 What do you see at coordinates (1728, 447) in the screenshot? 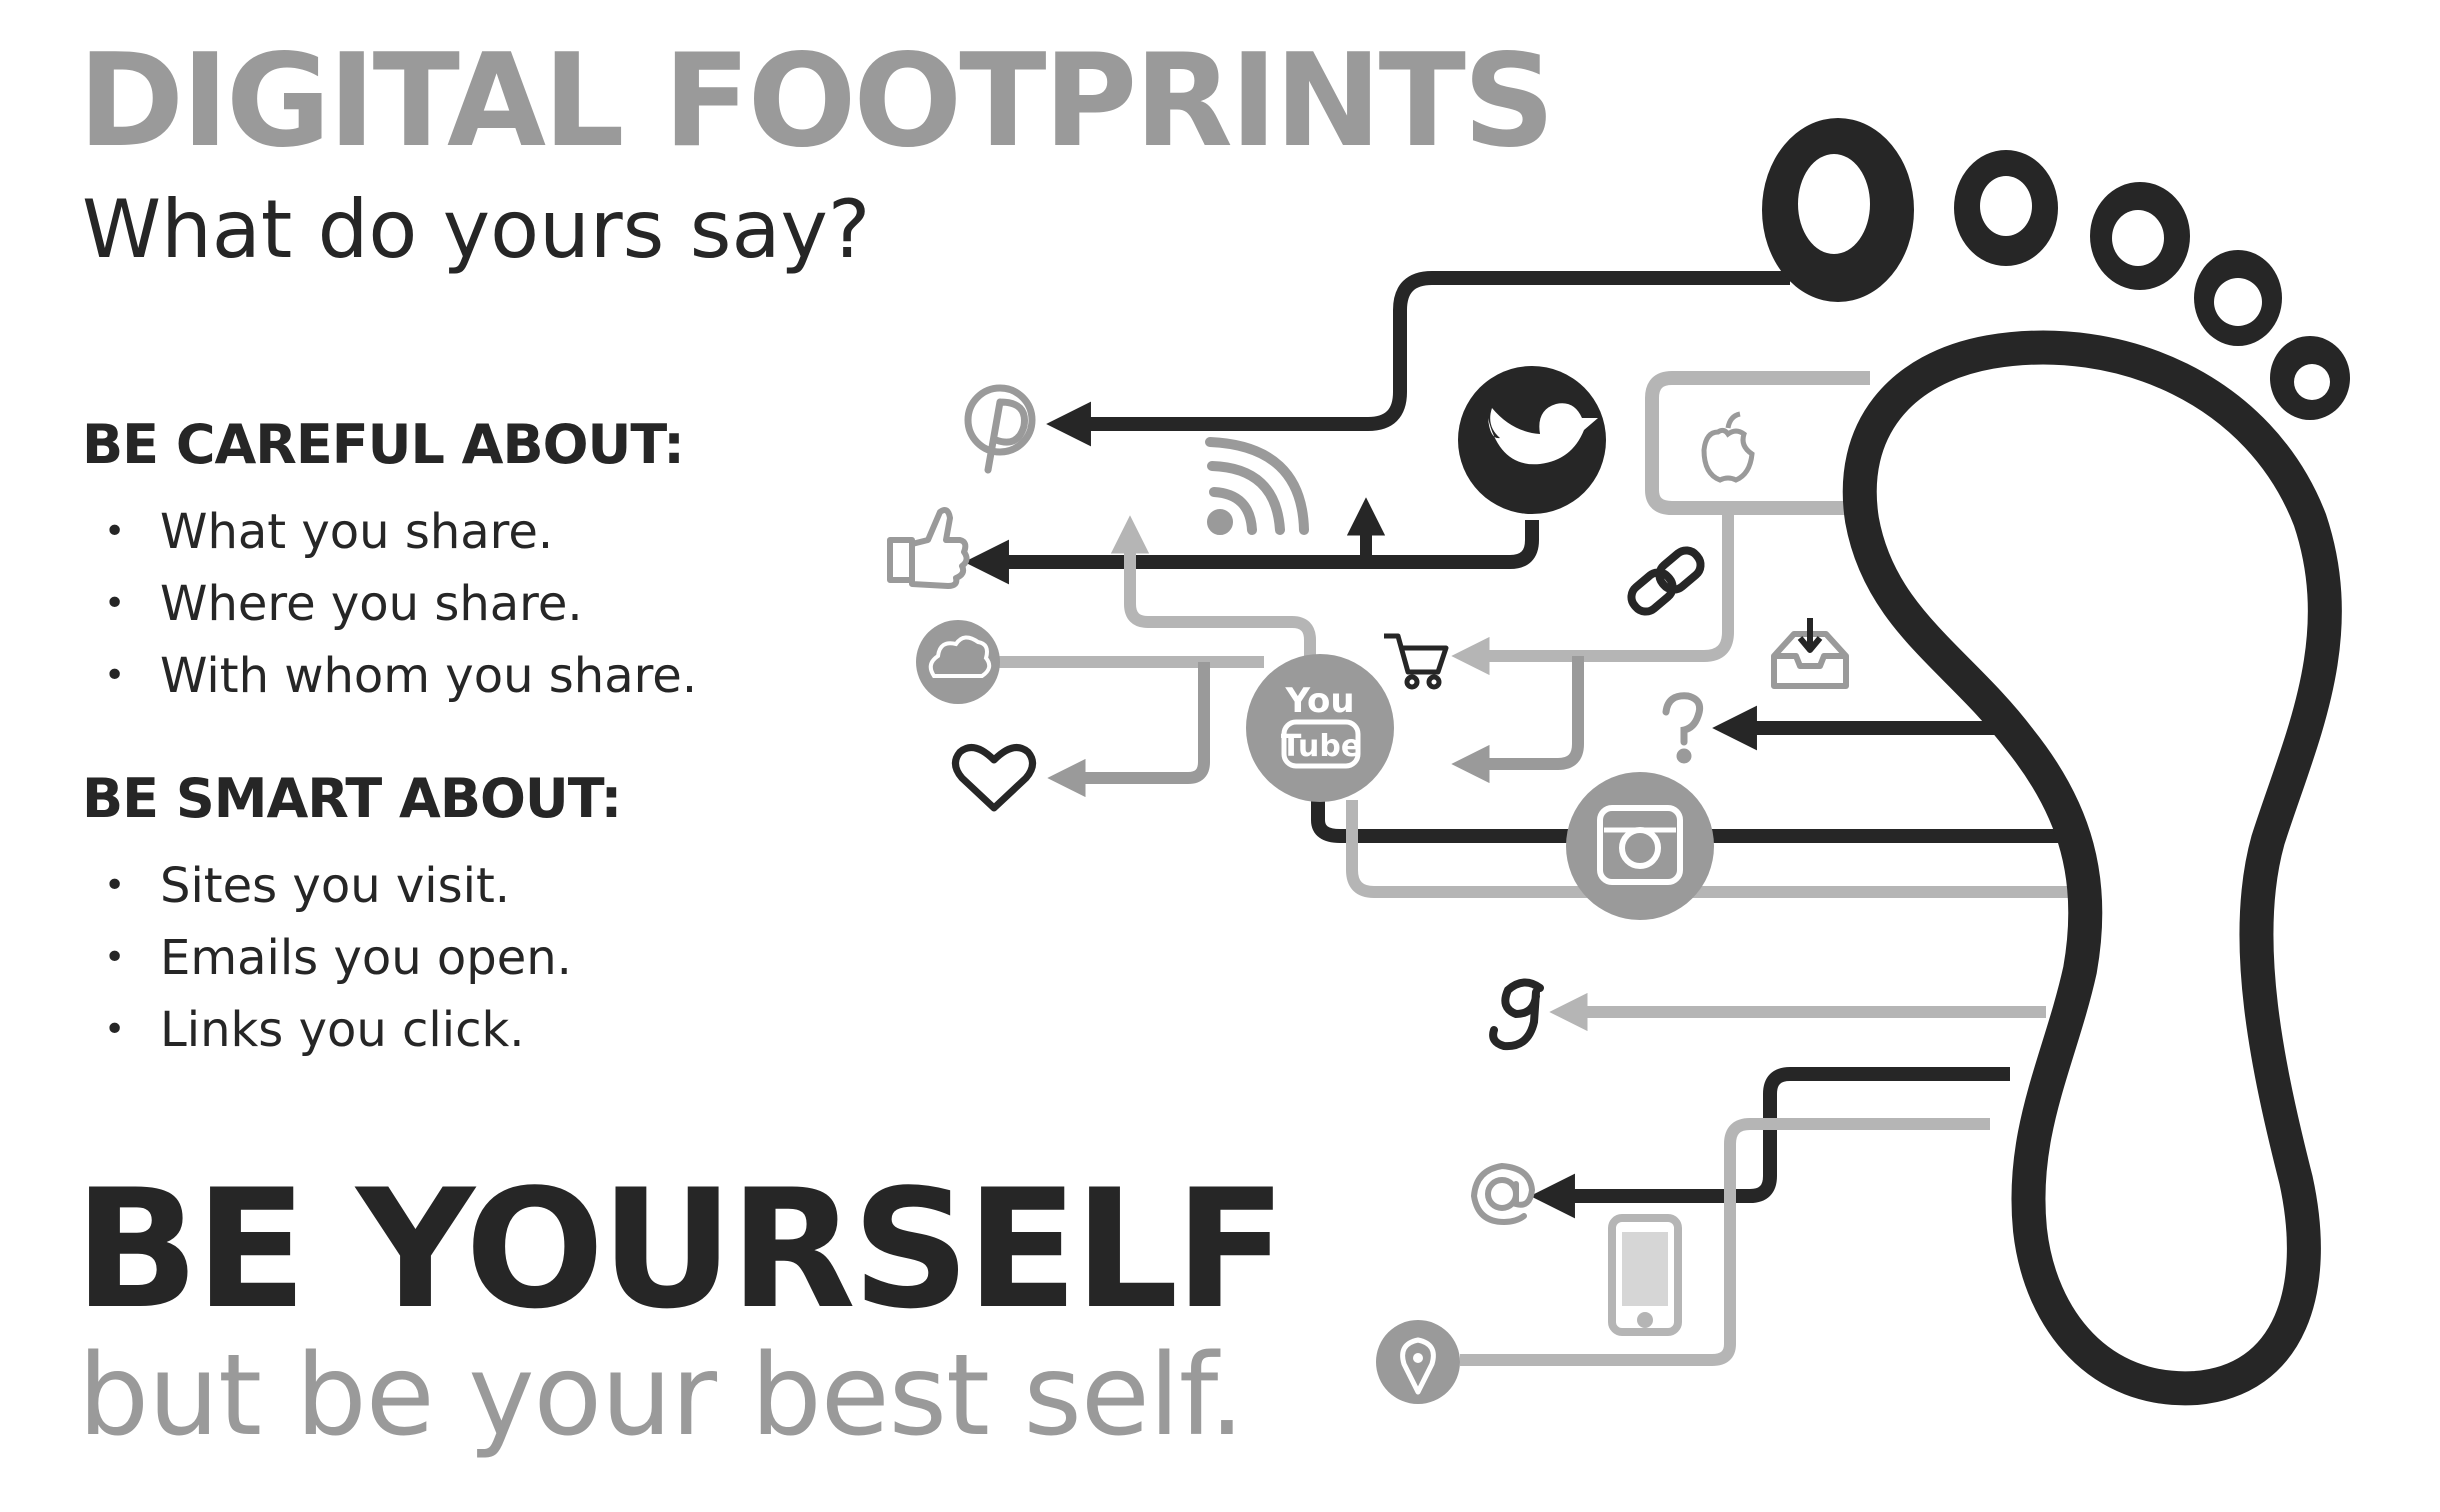
I see `apple-icon` at bounding box center [1728, 447].